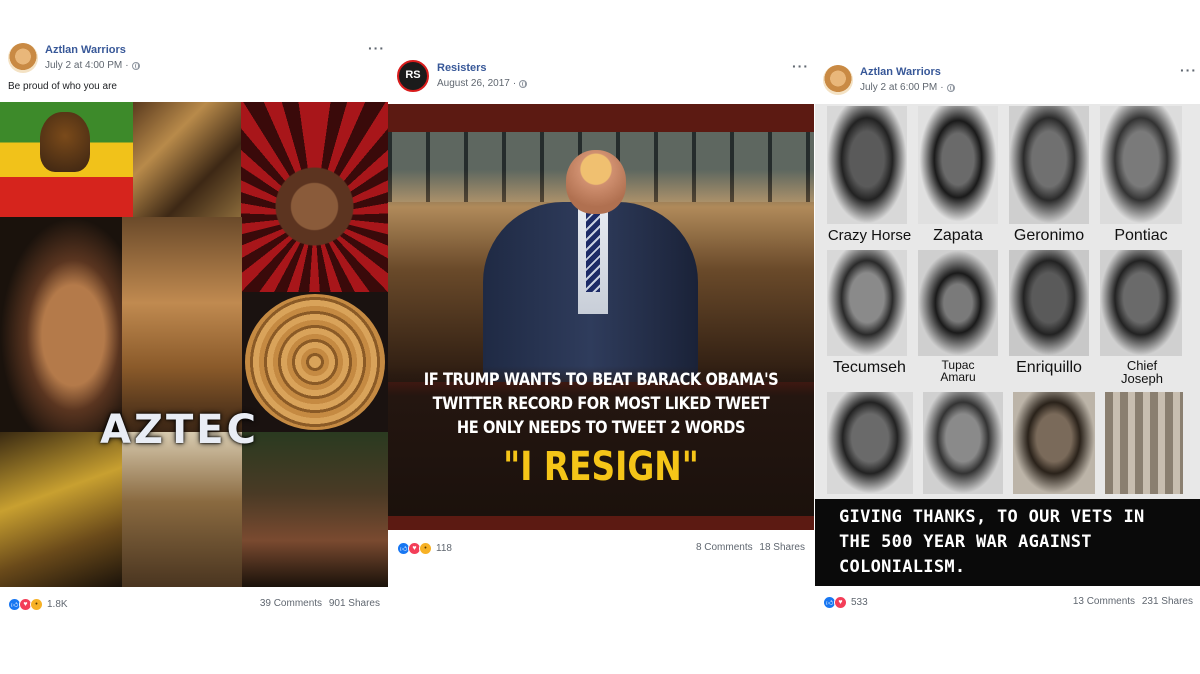 The height and width of the screenshot is (674, 1200). I want to click on forest-family-tile, so click(315, 509).